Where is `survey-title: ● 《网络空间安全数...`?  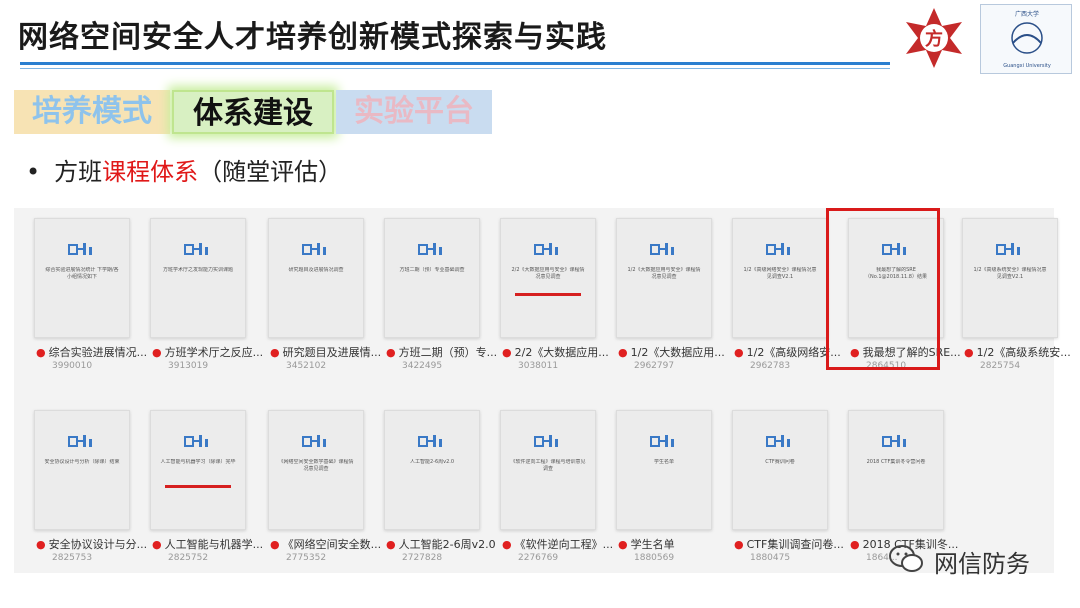 survey-title: ● 《网络空间安全数... is located at coordinates (325, 544).